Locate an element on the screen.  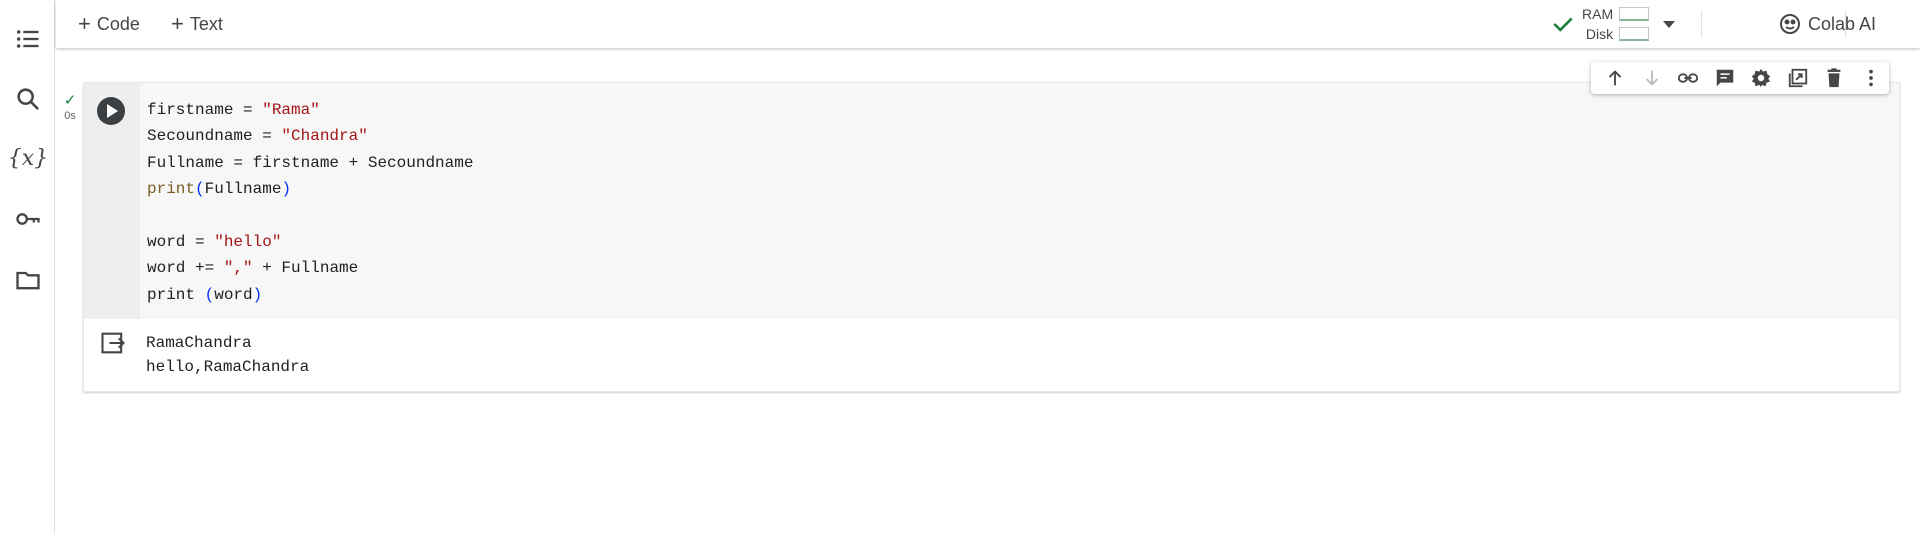
ram-meter is located at coordinates (1634, 14).